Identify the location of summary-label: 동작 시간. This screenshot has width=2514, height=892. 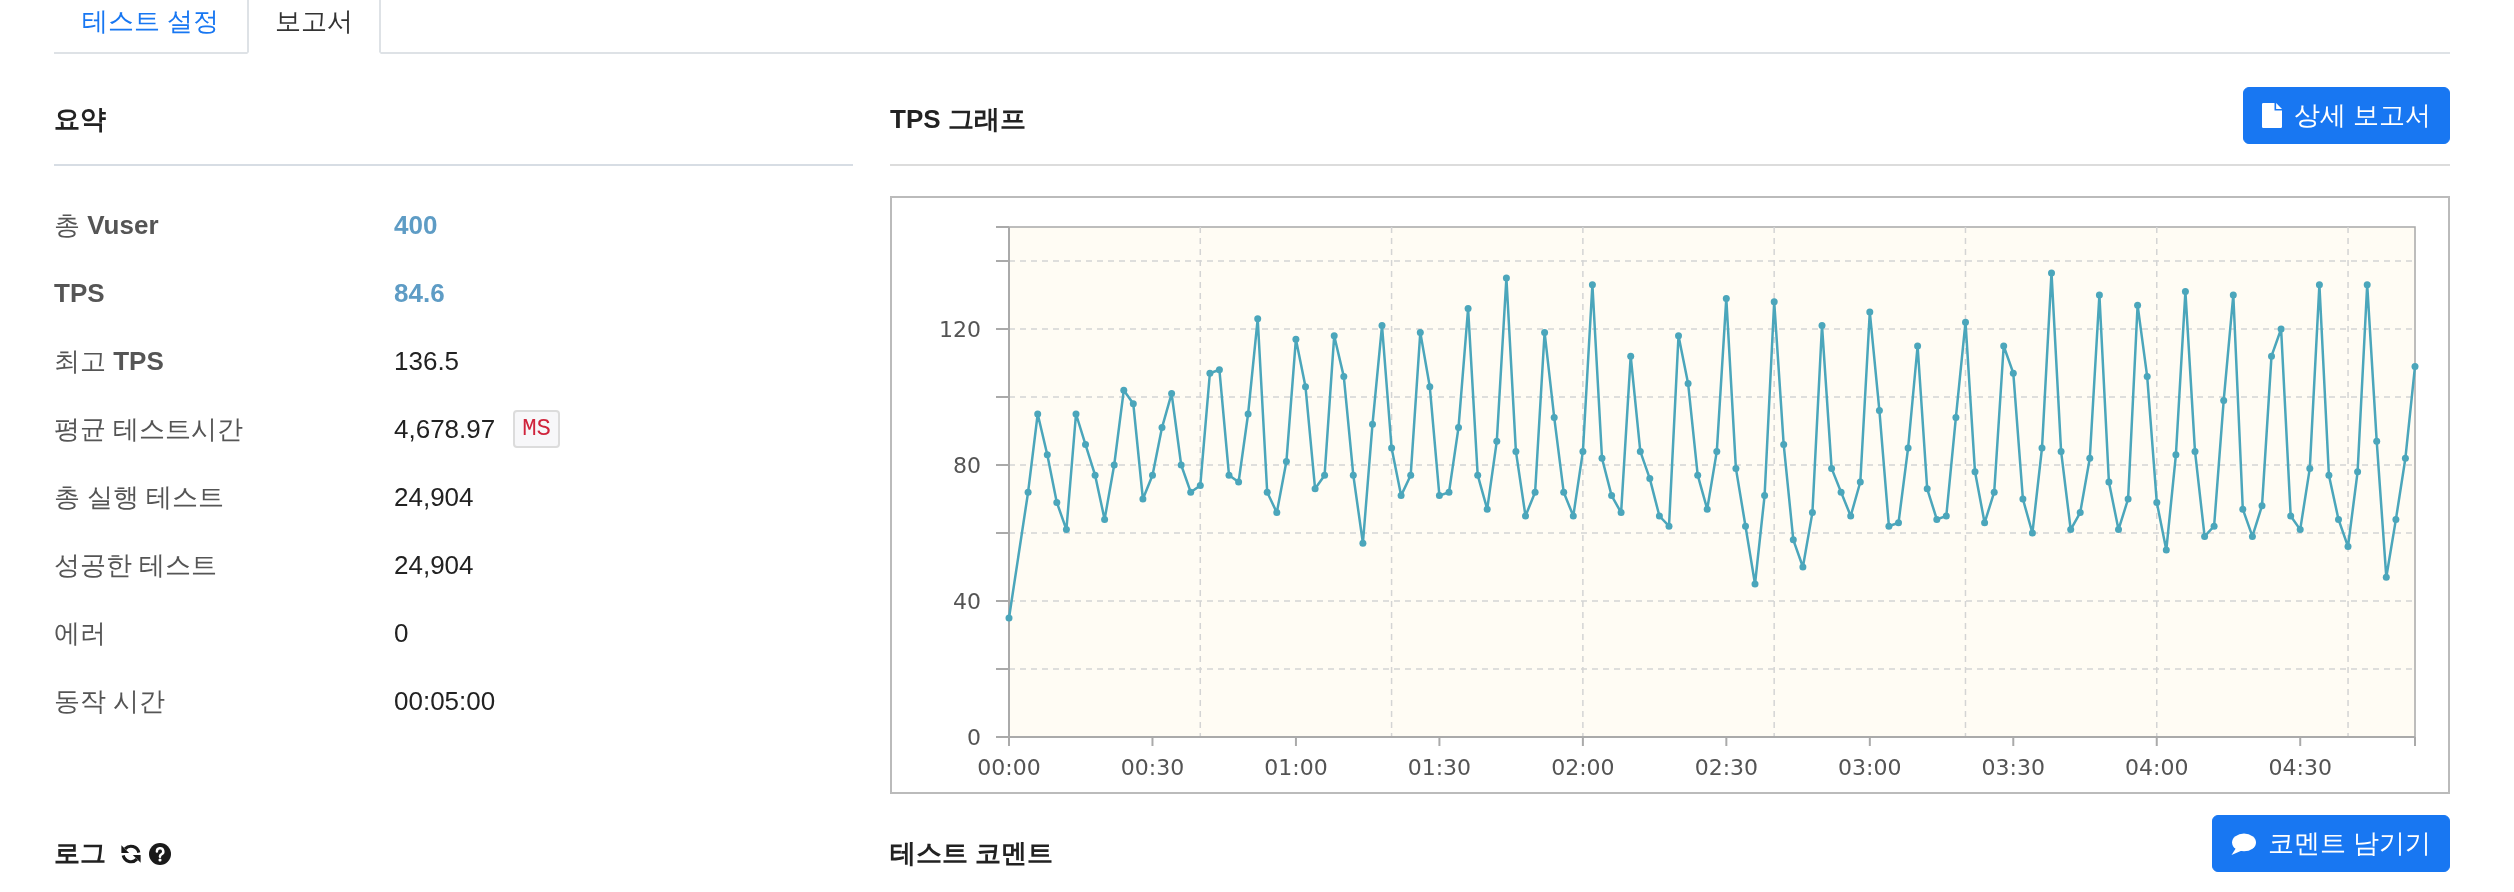
(110, 701).